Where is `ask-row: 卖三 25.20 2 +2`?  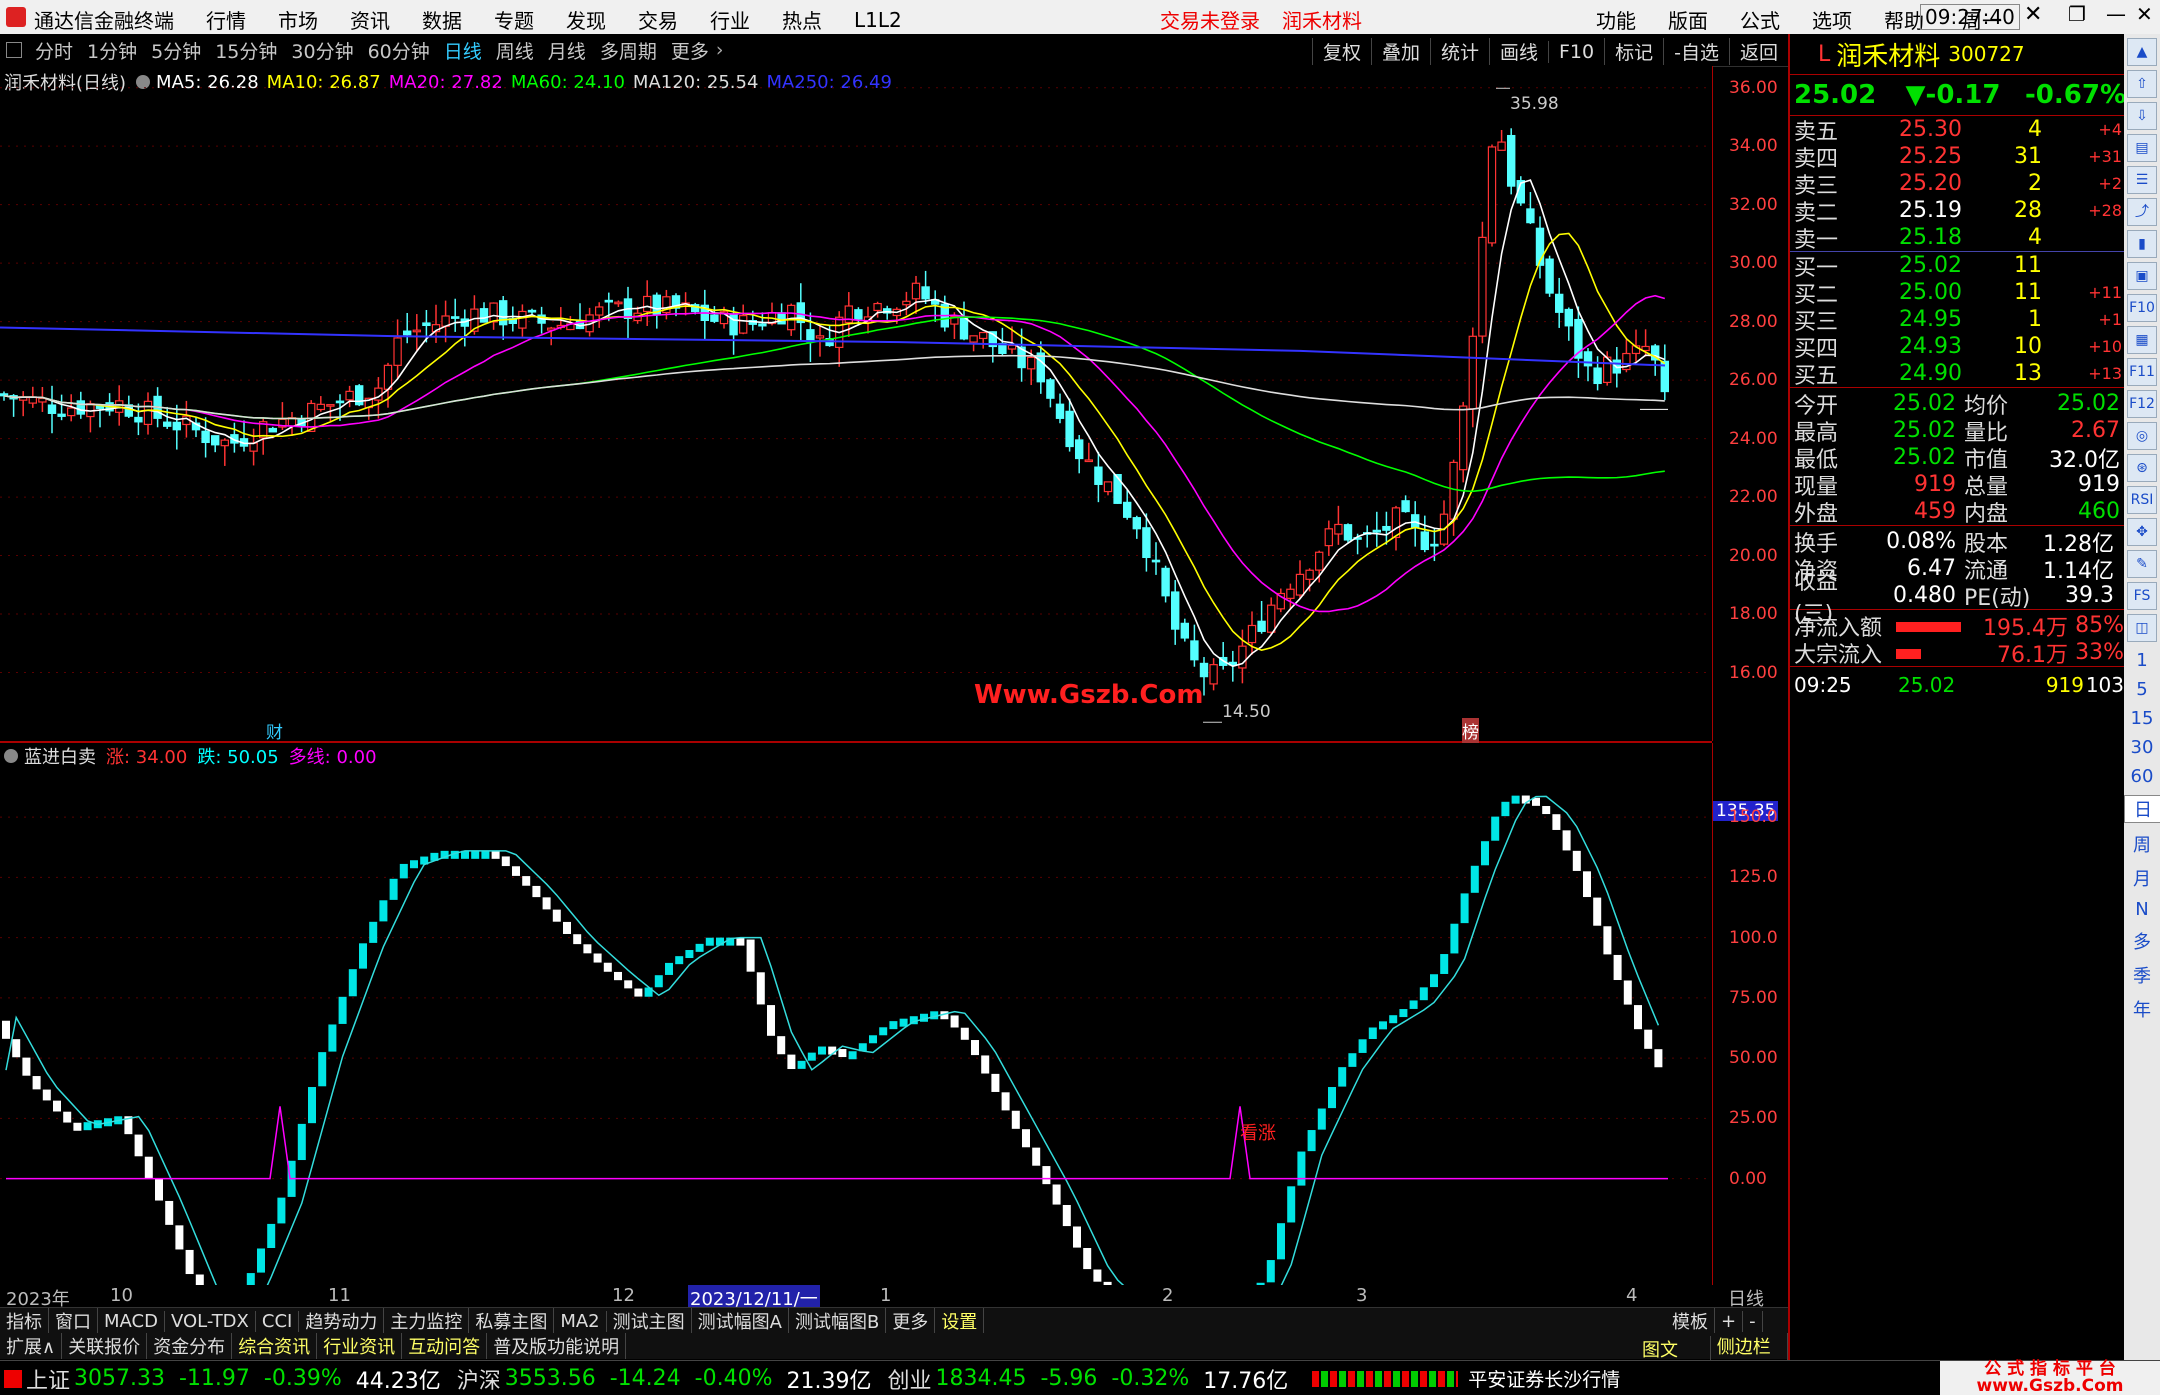 ask-row: 卖三 25.20 2 +2 is located at coordinates (1958, 184).